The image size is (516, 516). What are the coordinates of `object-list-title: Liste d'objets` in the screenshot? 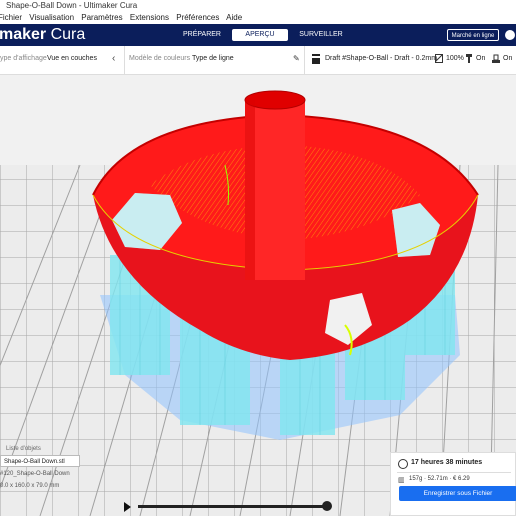 It's located at (65, 449).